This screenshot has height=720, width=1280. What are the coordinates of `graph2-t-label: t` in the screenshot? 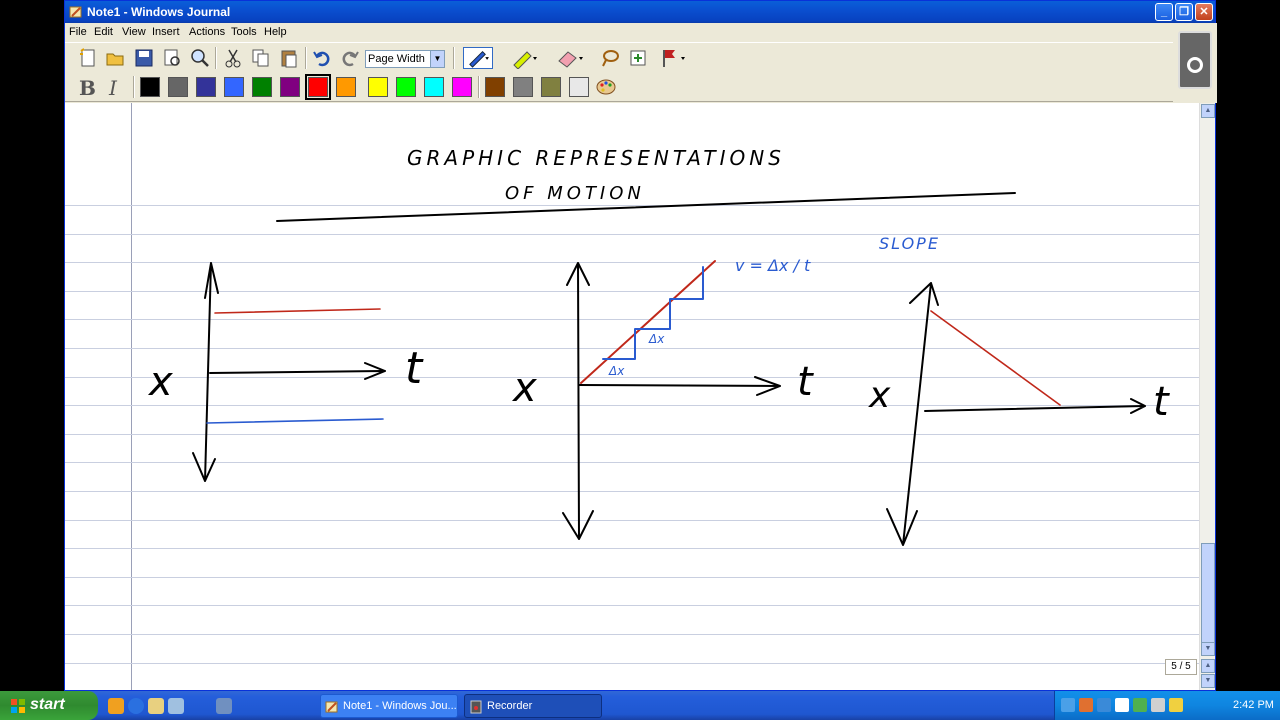 It's located at (805, 382).